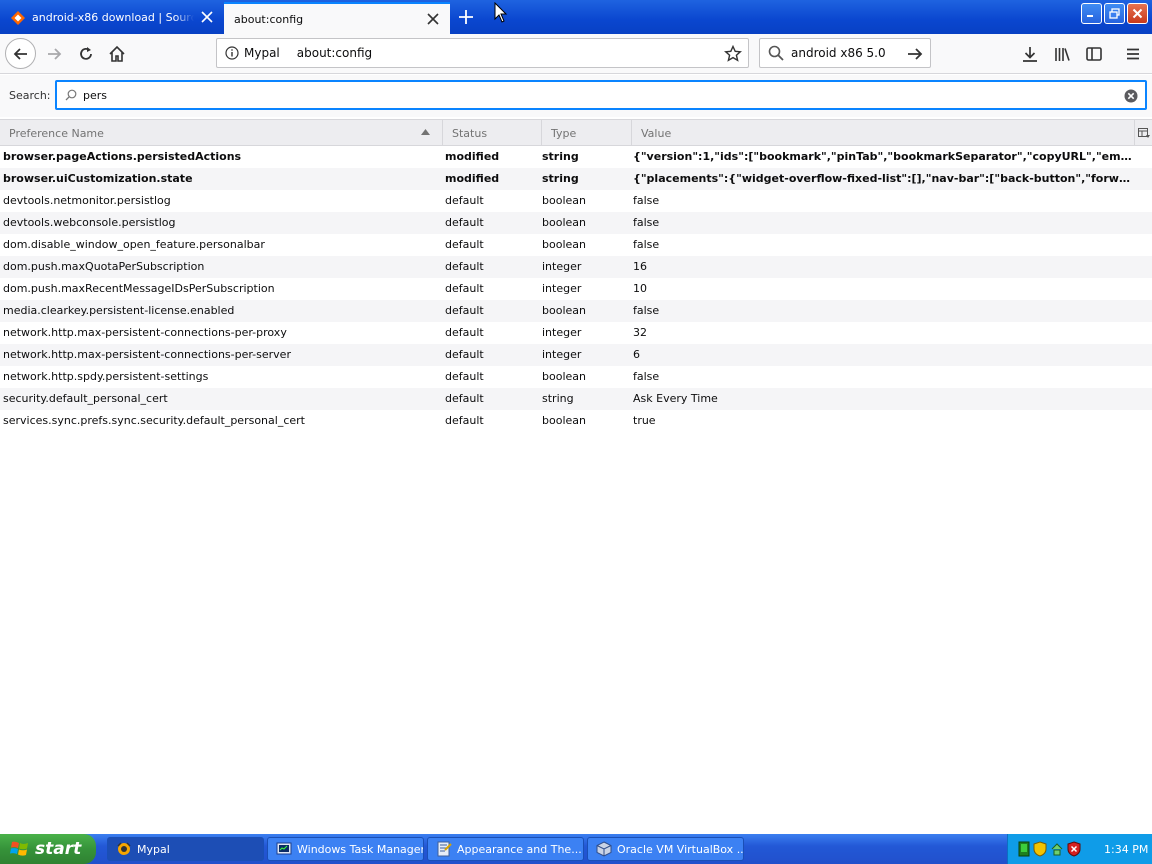 The height and width of the screenshot is (864, 1152). What do you see at coordinates (1057, 849) in the screenshot?
I see `safely-remove-icon` at bounding box center [1057, 849].